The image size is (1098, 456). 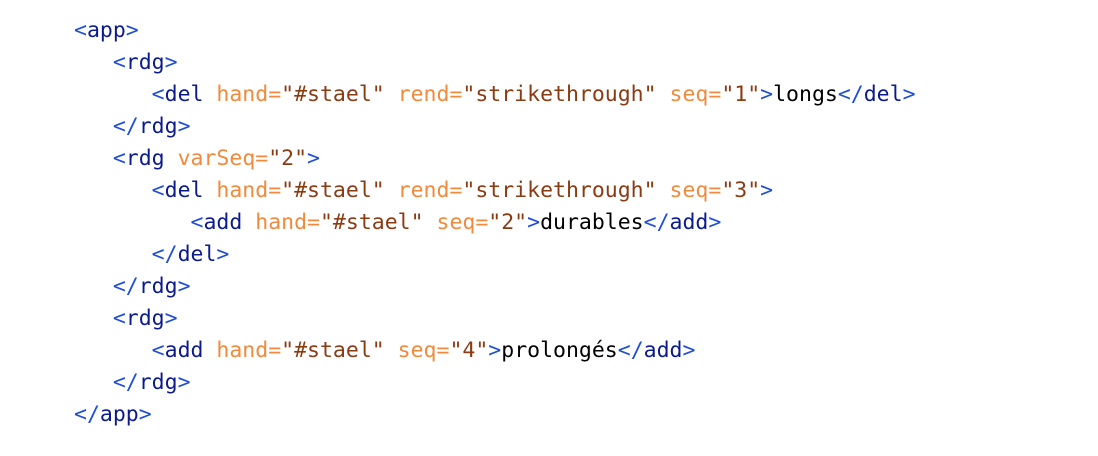 I want to click on code-line: <app>, so click(x=495, y=31).